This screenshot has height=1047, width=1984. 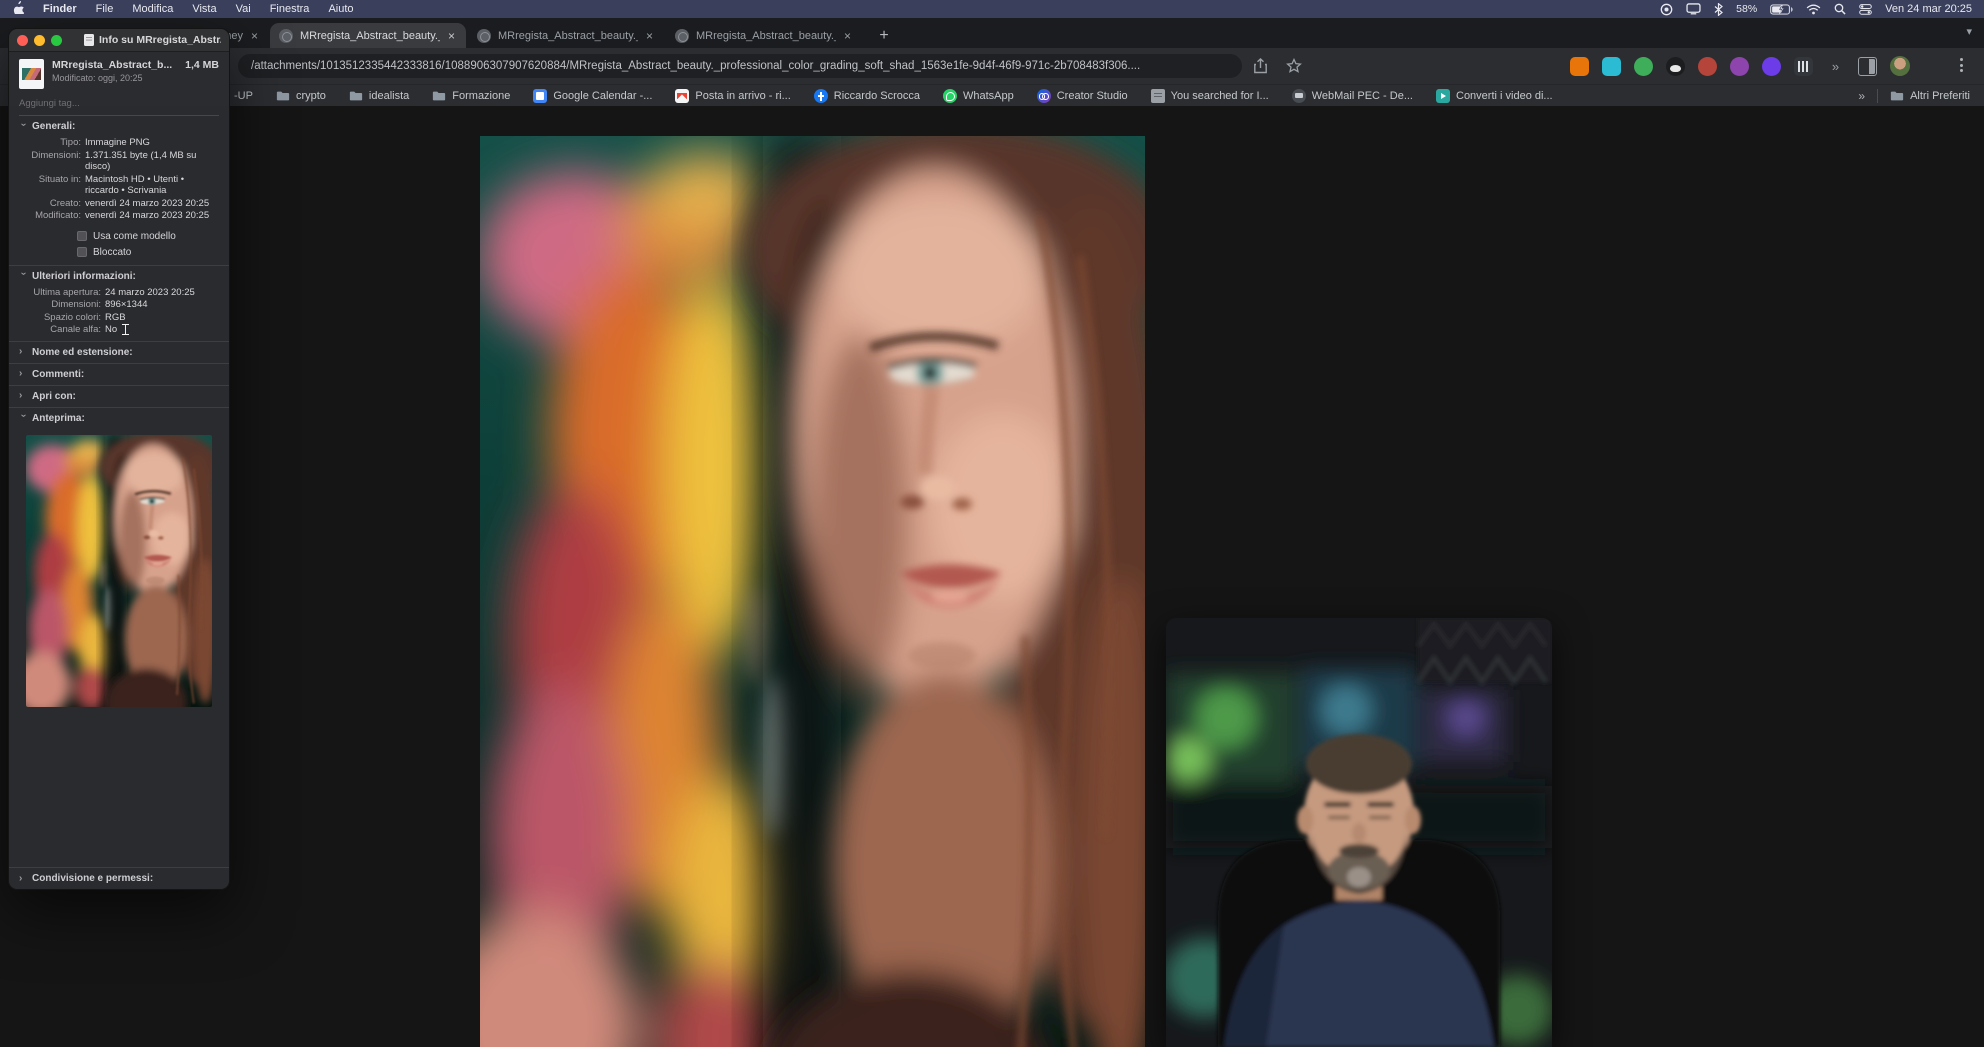 What do you see at coordinates (119, 374) in the screenshot?
I see `section-comments: › Commenti:` at bounding box center [119, 374].